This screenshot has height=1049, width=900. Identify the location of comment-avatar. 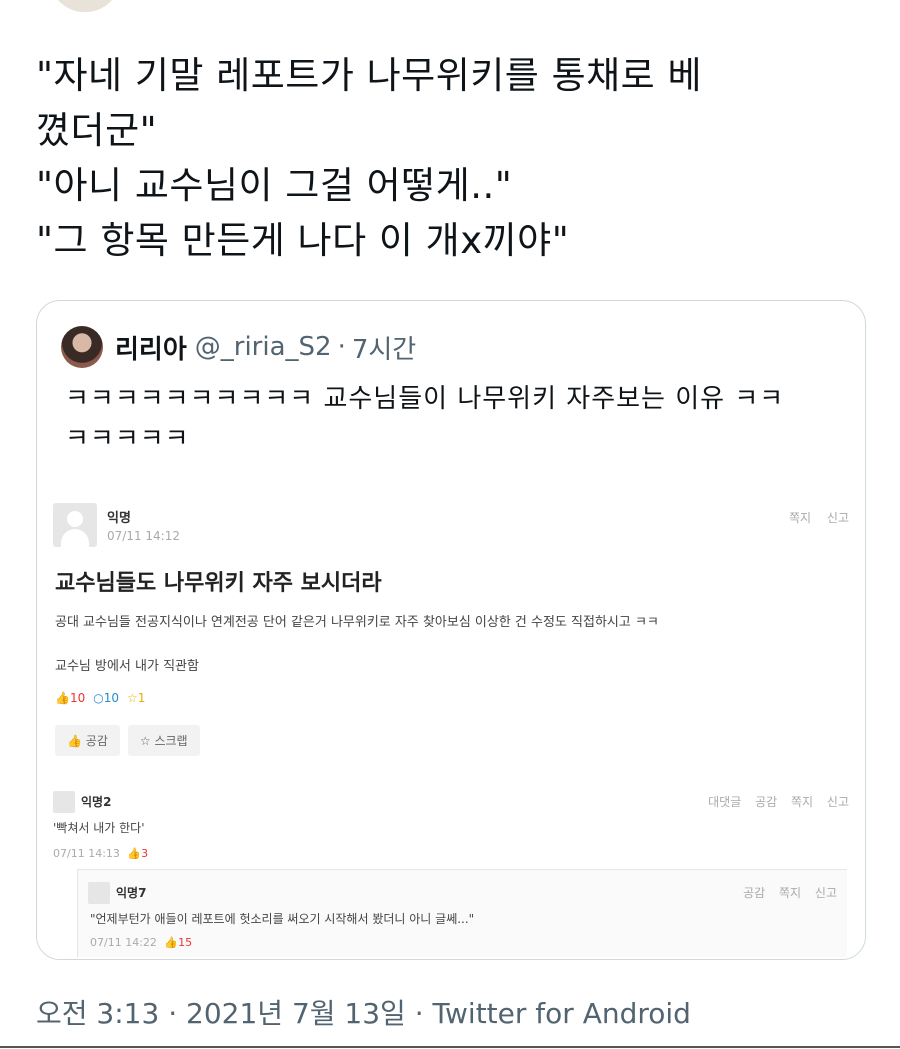
(64, 802).